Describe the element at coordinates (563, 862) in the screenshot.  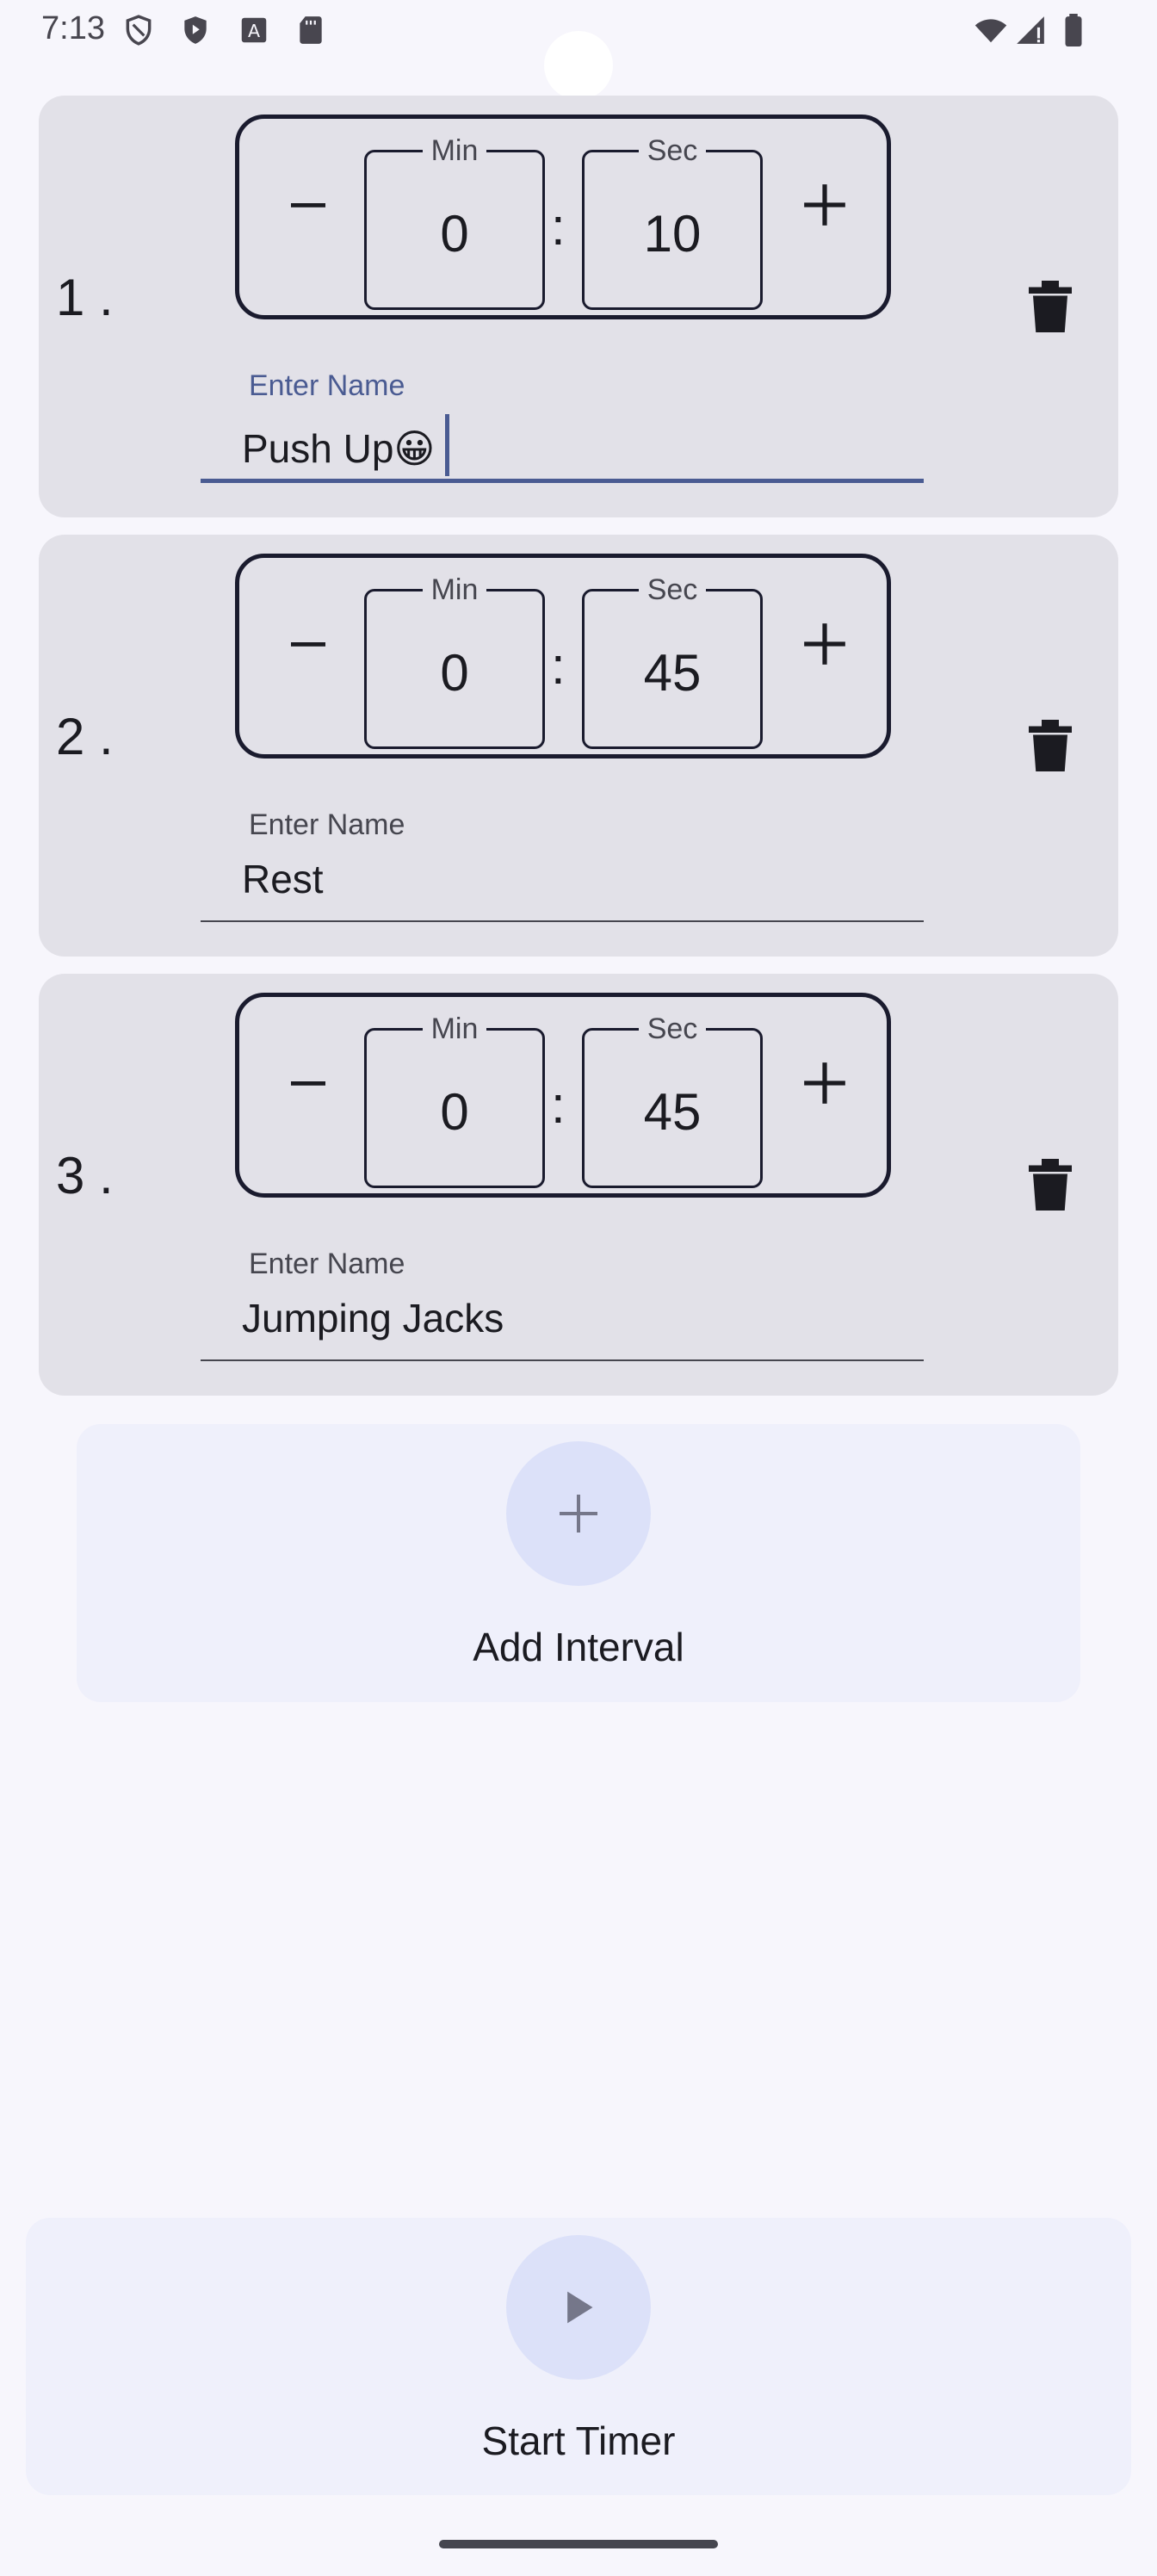
I see `name-input: Enter Name Rest` at that location.